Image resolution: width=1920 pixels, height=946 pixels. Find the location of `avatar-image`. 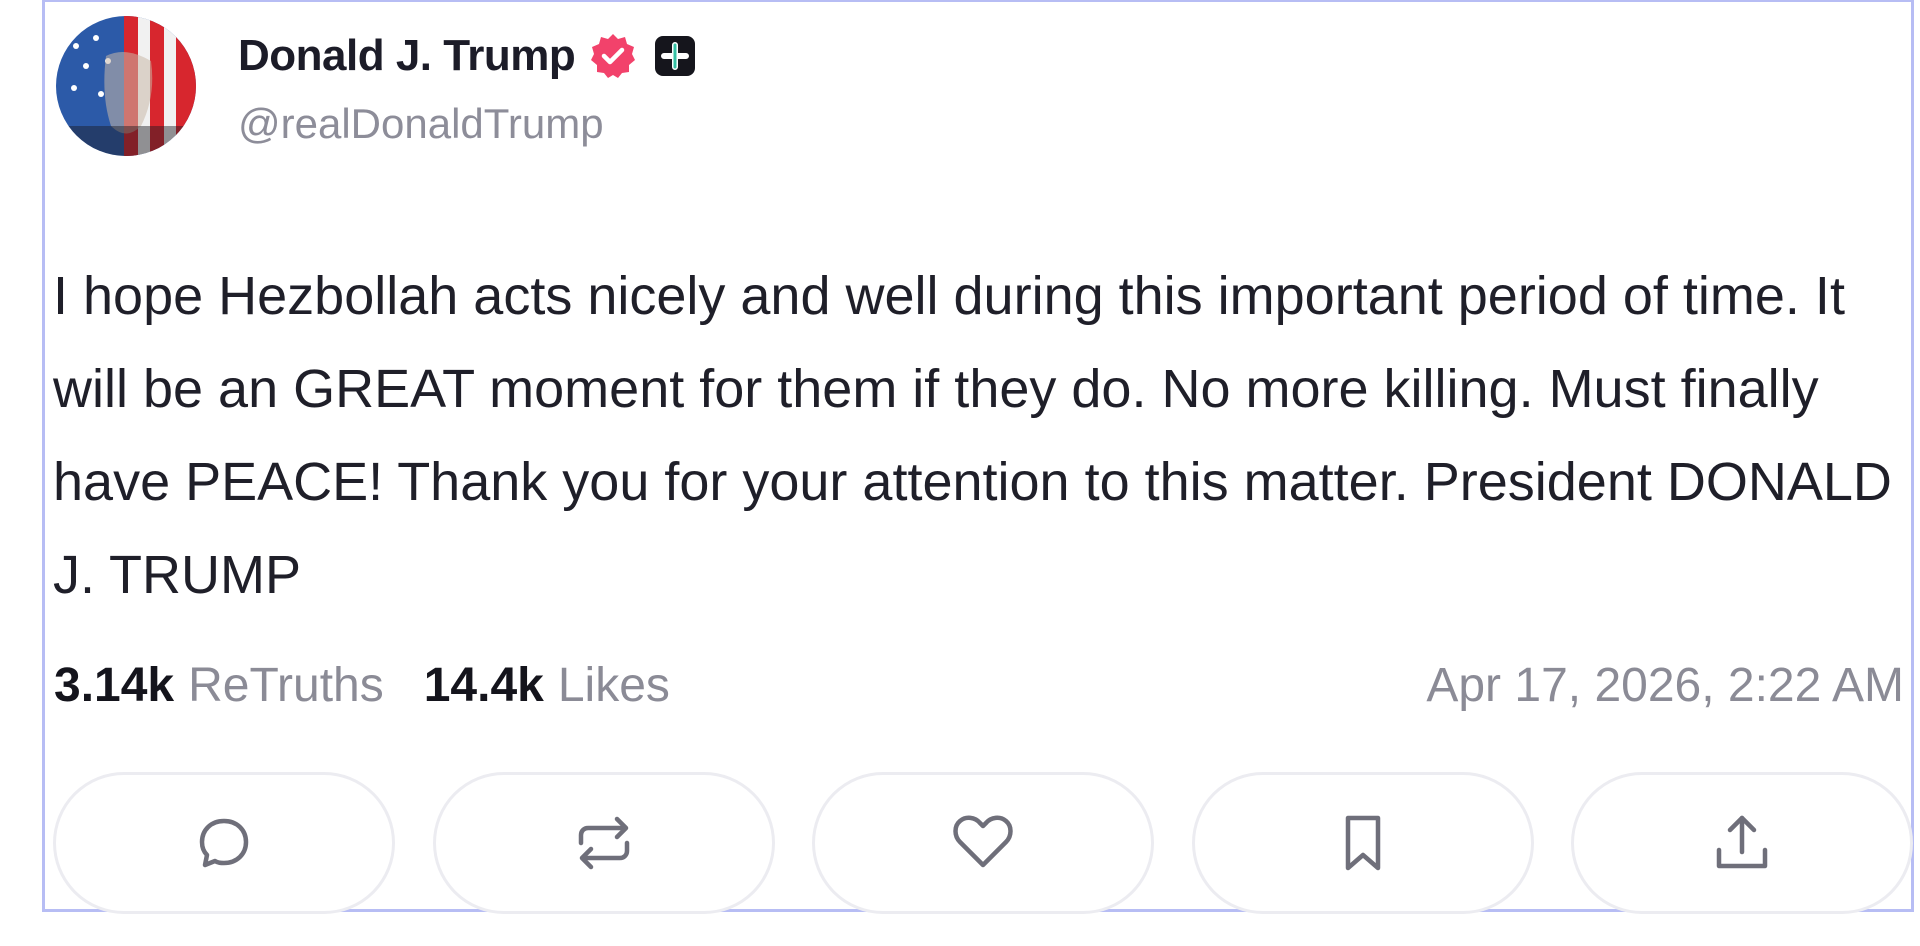

avatar-image is located at coordinates (126, 86).